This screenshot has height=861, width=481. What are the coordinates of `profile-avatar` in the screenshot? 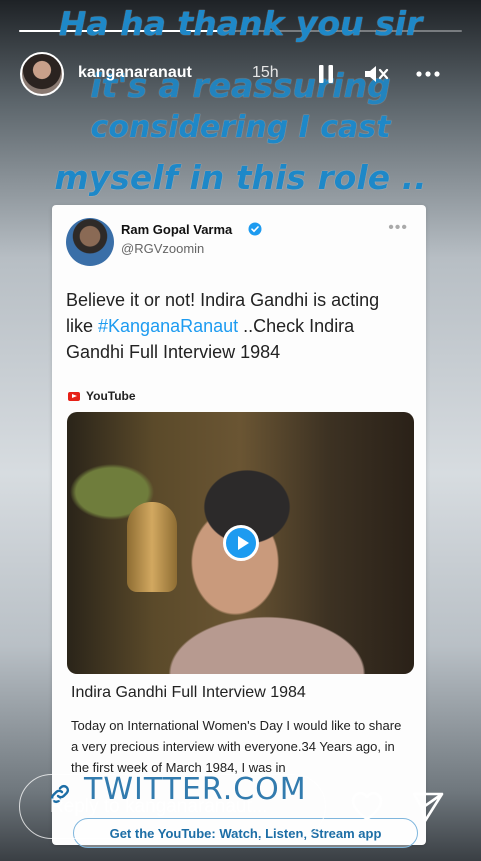 It's located at (42, 74).